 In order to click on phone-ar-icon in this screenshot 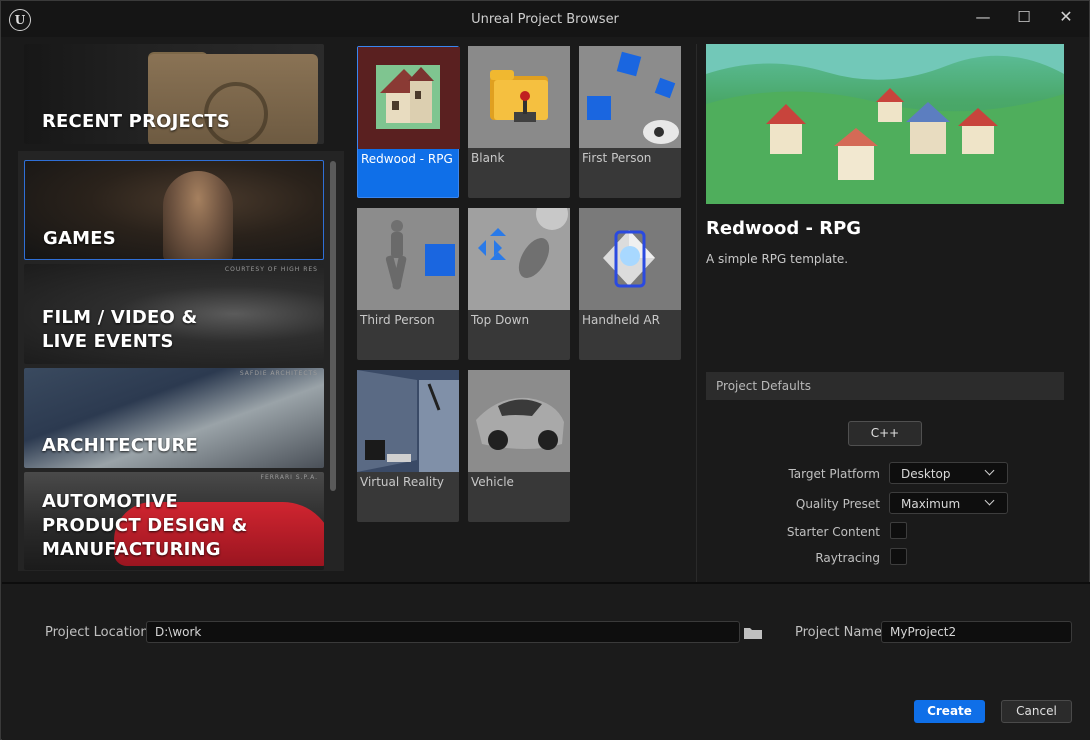, I will do `click(629, 259)`.